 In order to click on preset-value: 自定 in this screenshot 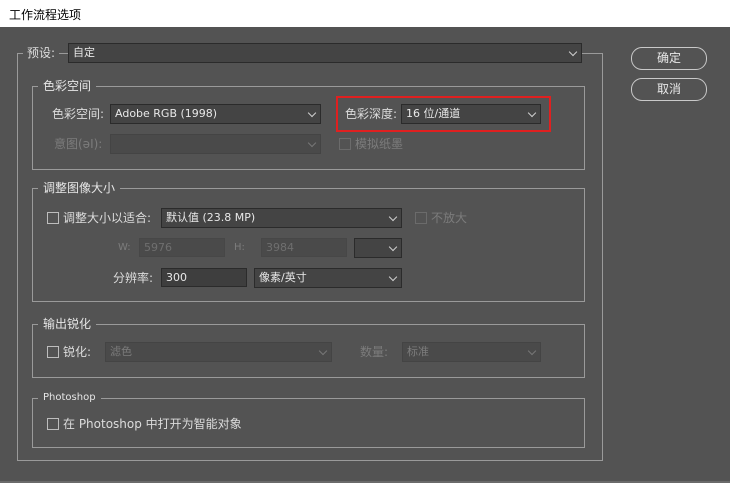, I will do `click(84, 52)`.